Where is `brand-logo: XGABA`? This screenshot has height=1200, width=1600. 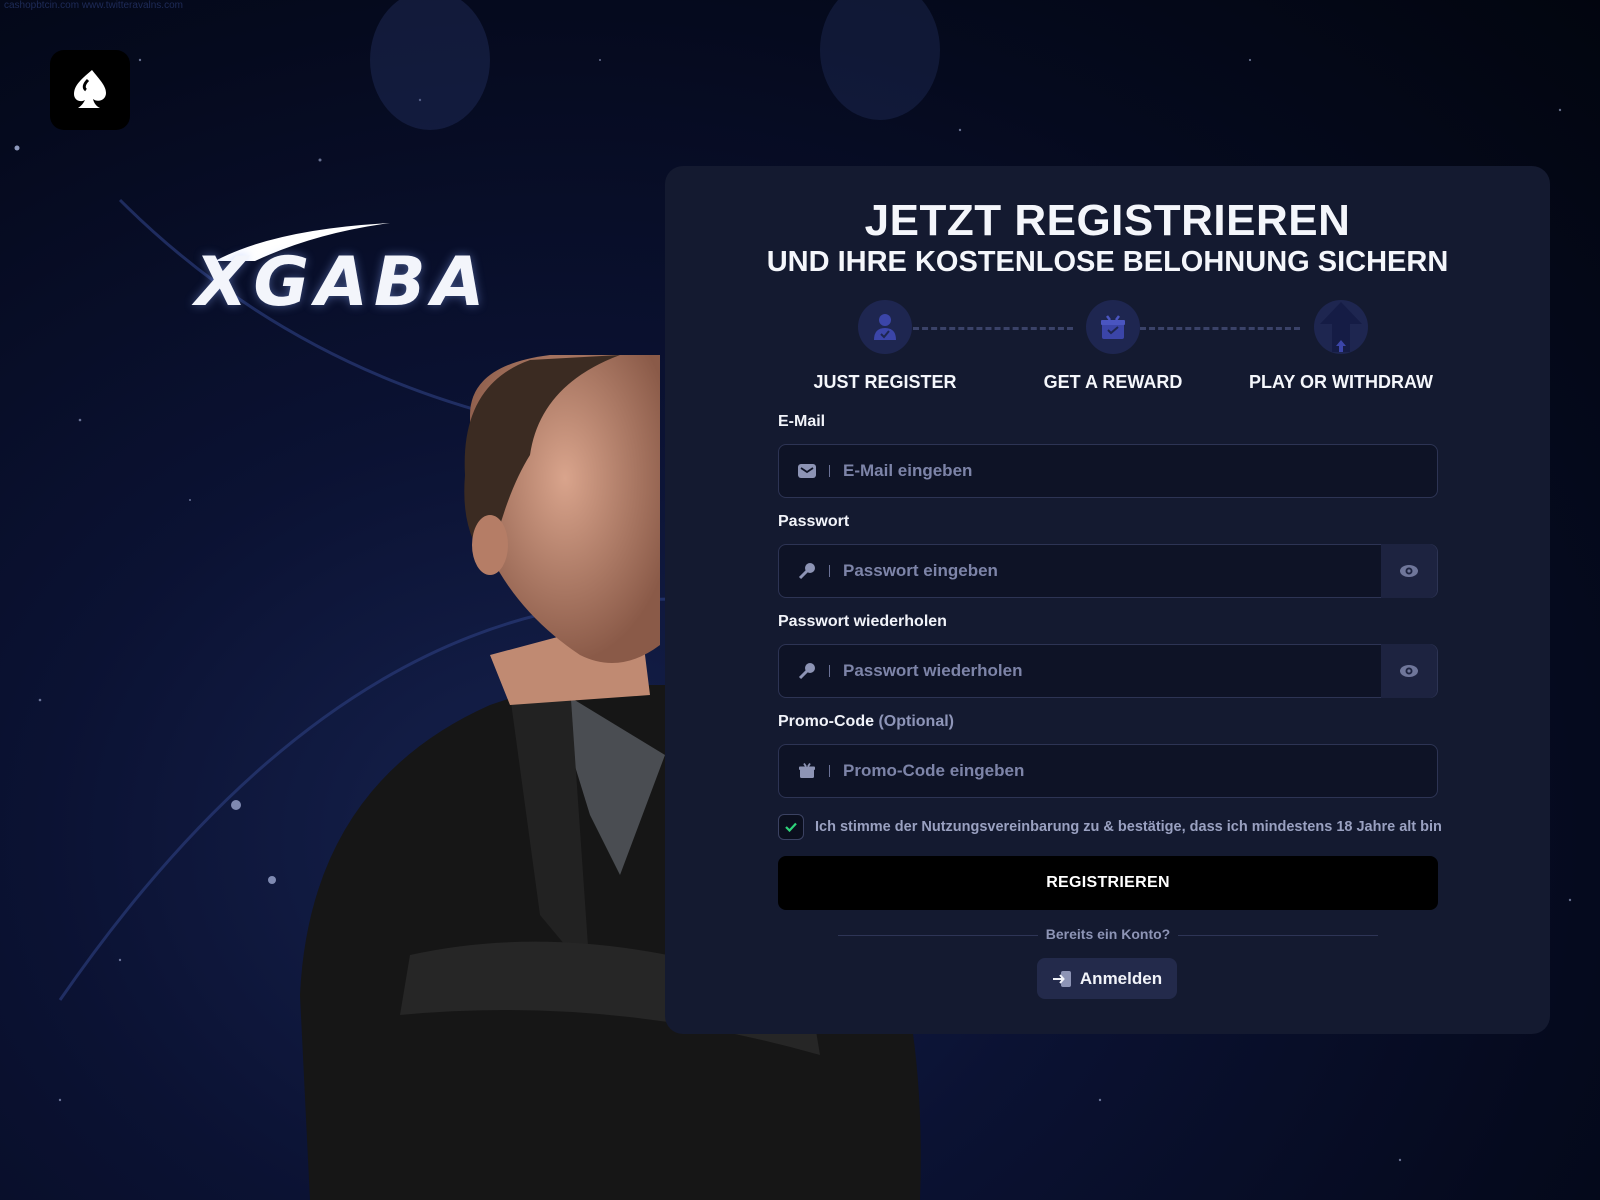
brand-logo: XGABA is located at coordinates (395, 272).